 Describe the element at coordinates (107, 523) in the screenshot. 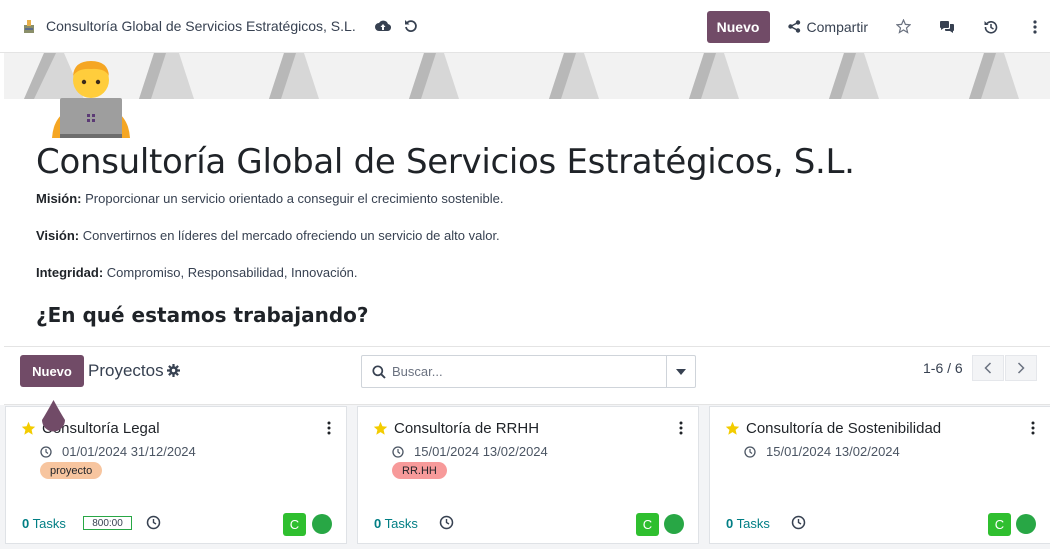

I see `allocated-hours-badge: 800:00` at that location.